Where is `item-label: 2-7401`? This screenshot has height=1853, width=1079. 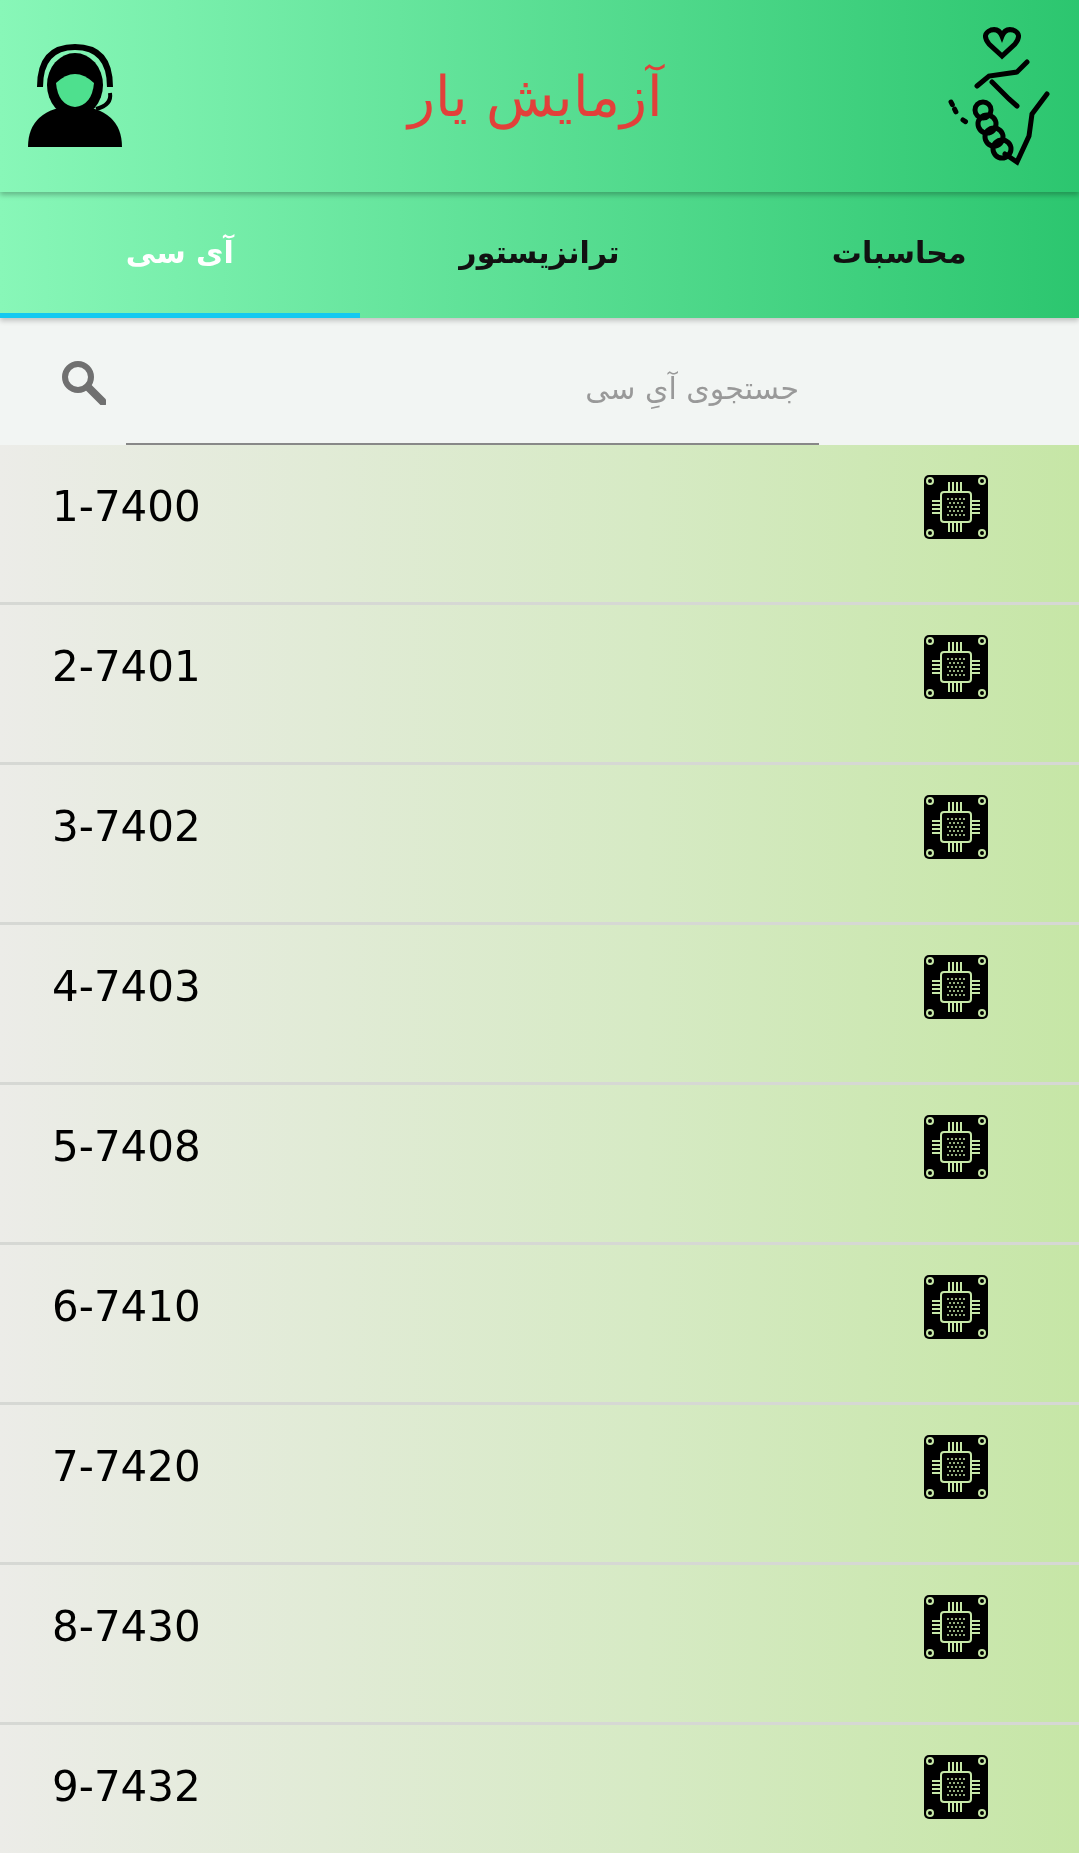
item-label: 2-7401 is located at coordinates (126, 666).